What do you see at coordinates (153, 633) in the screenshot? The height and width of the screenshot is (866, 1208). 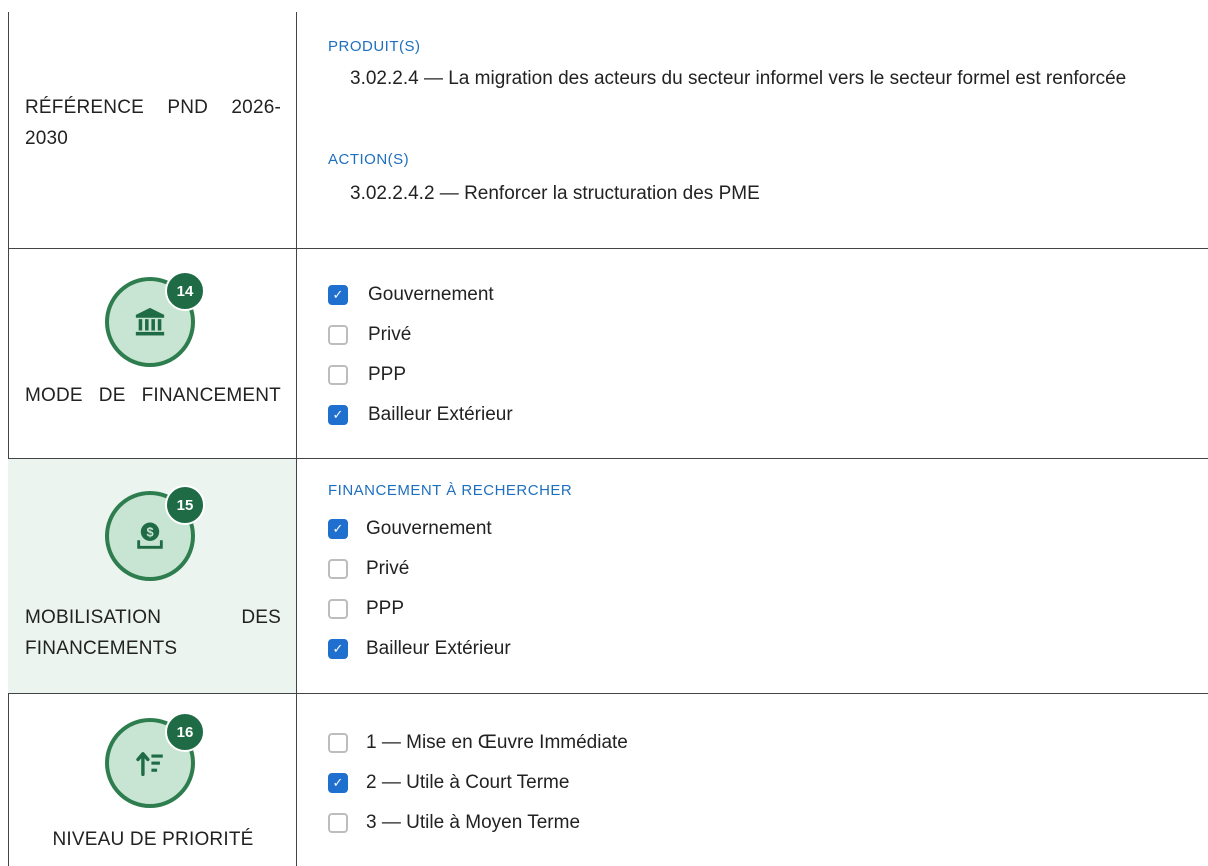 I see `row-label: MOBILISATION DES FINANCEMENTS` at bounding box center [153, 633].